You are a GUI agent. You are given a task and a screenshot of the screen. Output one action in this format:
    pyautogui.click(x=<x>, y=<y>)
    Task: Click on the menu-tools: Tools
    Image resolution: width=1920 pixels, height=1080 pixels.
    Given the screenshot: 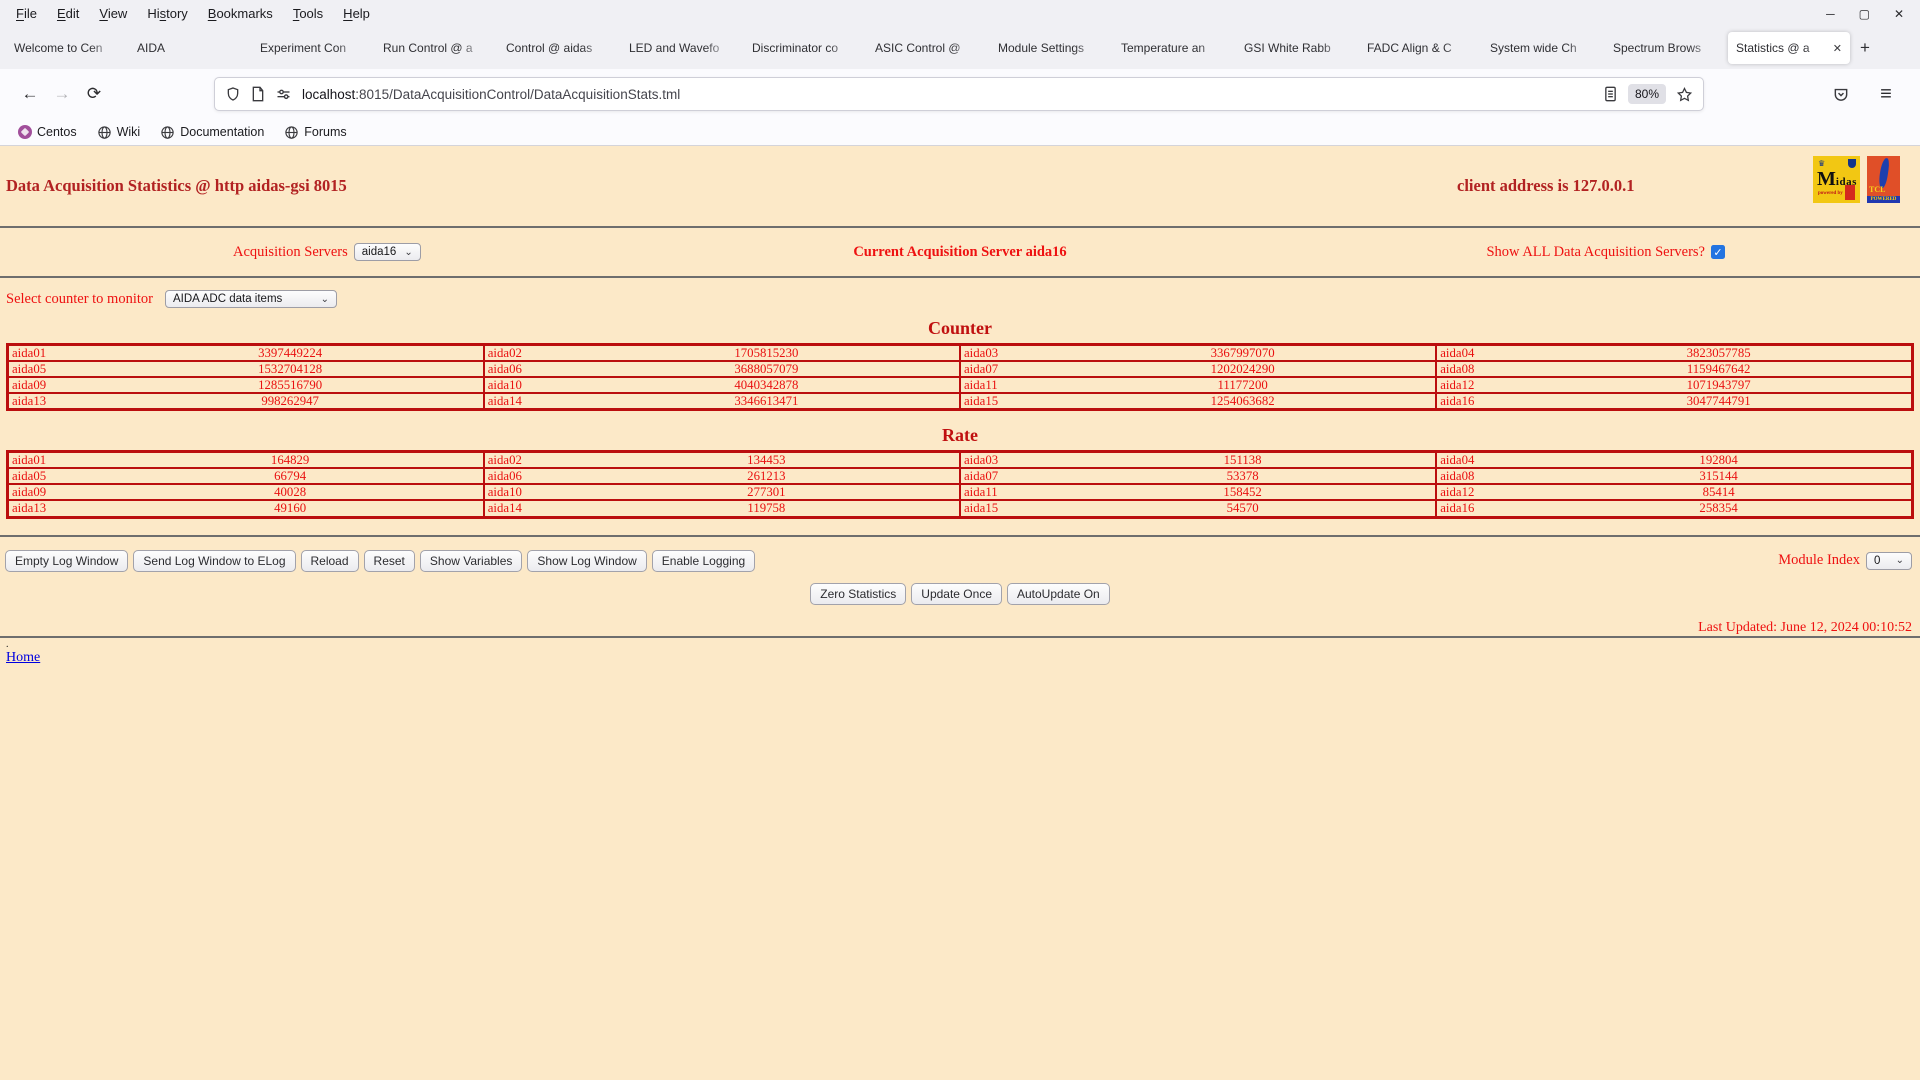 What is the action you would take?
    pyautogui.click(x=308, y=13)
    